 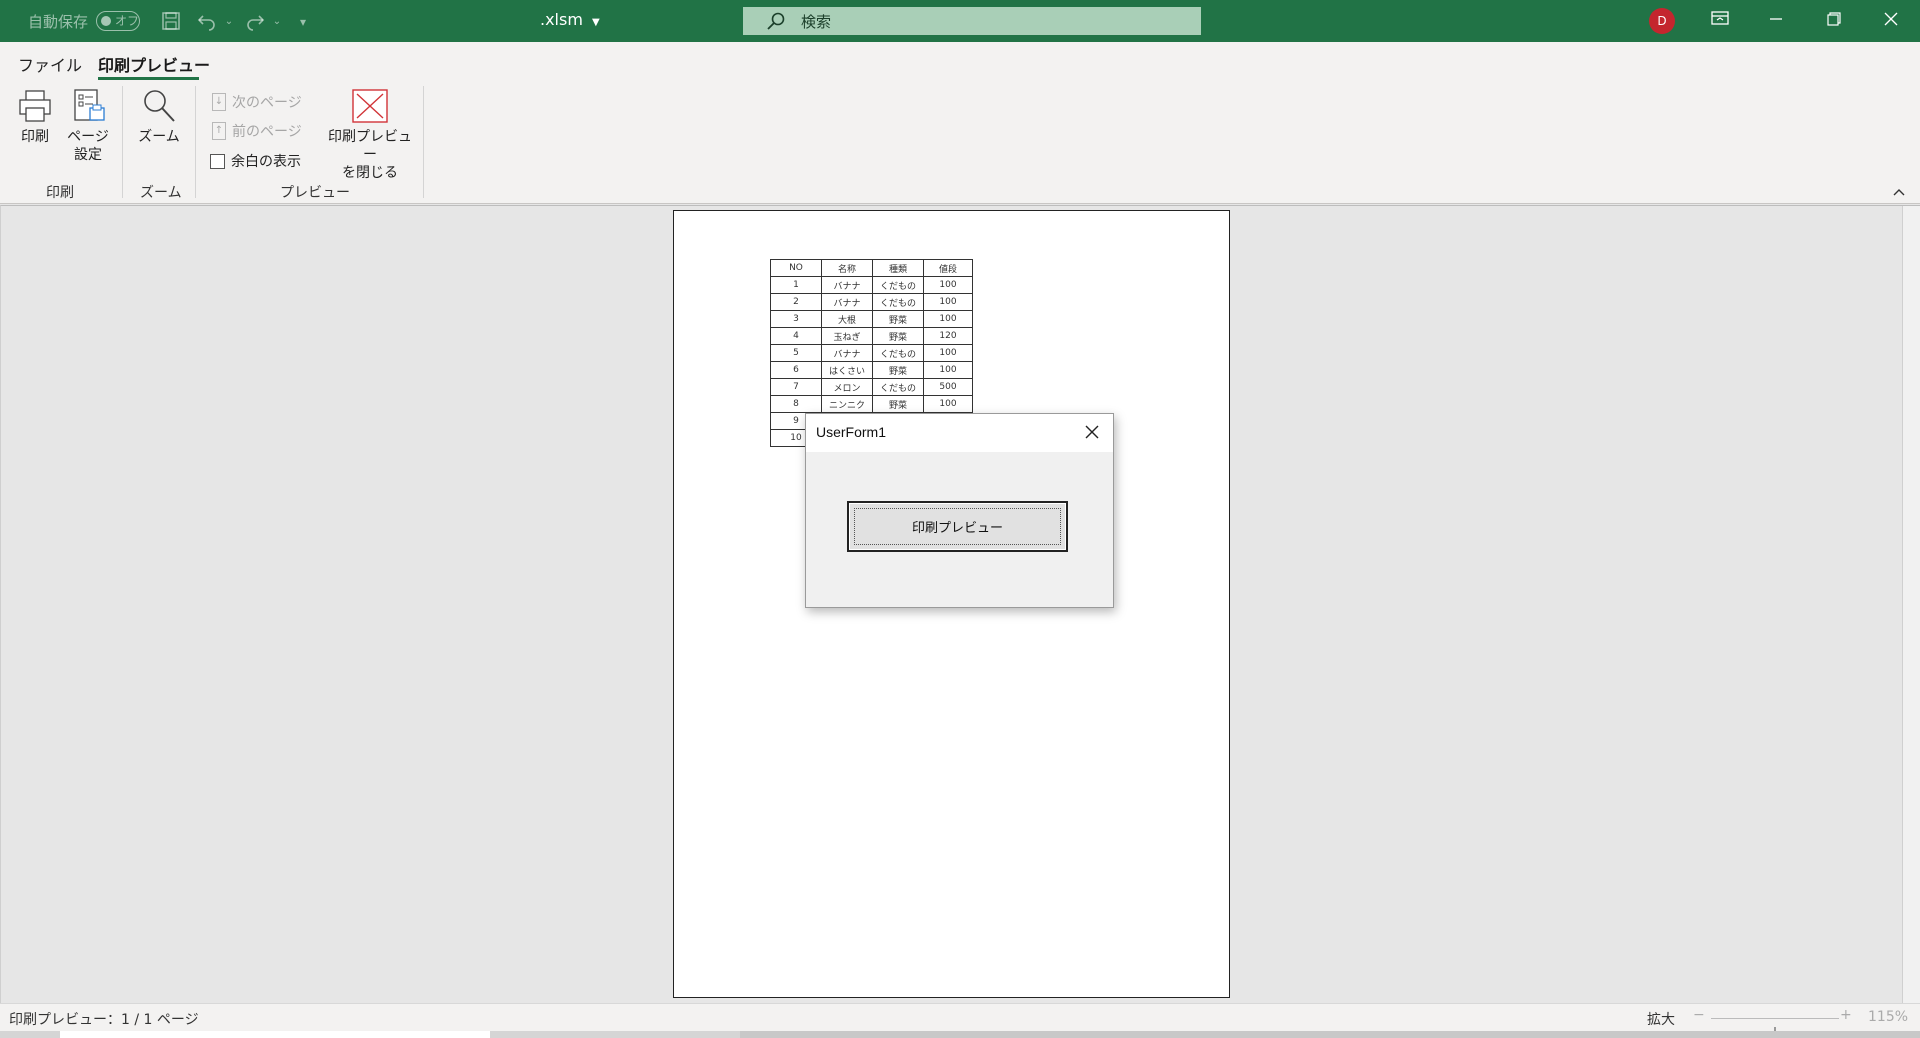 I want to click on group-label-print: 印刷, so click(x=60, y=193).